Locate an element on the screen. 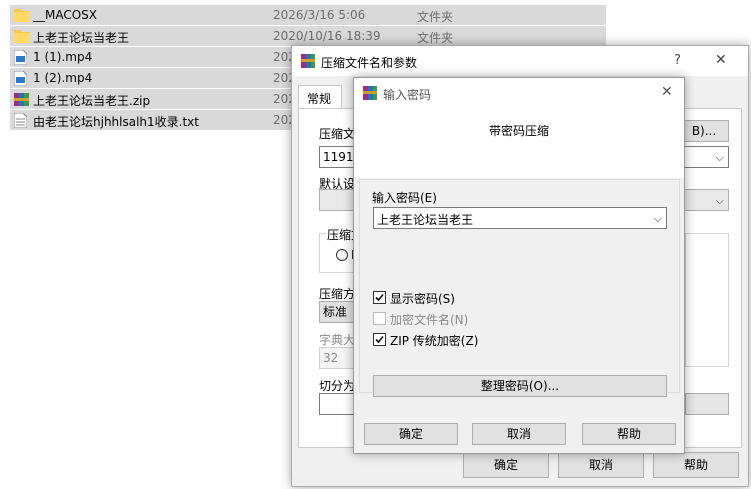 This screenshot has width=751, height=489. zip-legacy-encryption-checkbox is located at coordinates (379, 339).